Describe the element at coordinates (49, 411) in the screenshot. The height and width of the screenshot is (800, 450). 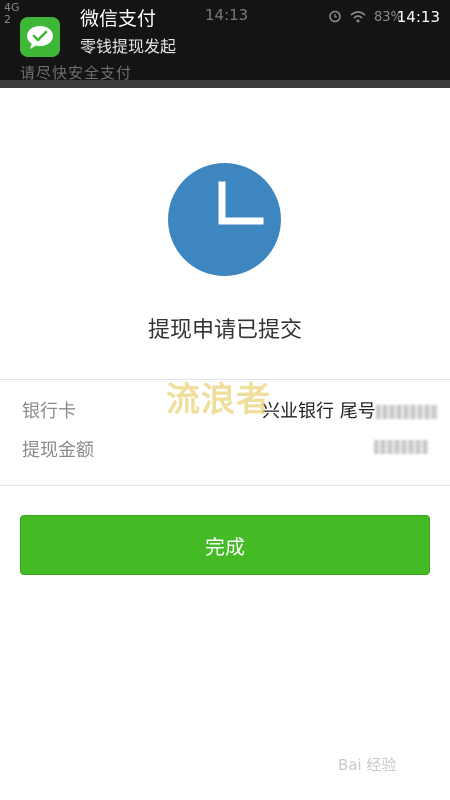
I see `bank-card-label: 银行卡` at that location.